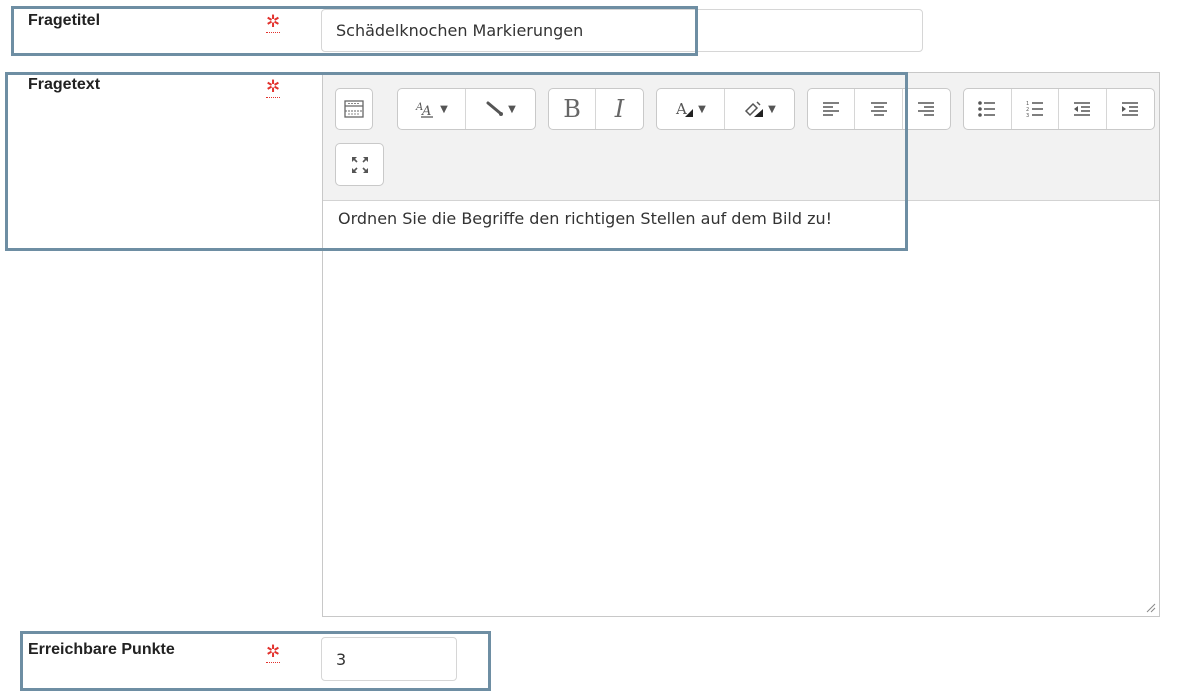  Describe the element at coordinates (64, 20) in the screenshot. I see `title-label: Fragetitel` at that location.